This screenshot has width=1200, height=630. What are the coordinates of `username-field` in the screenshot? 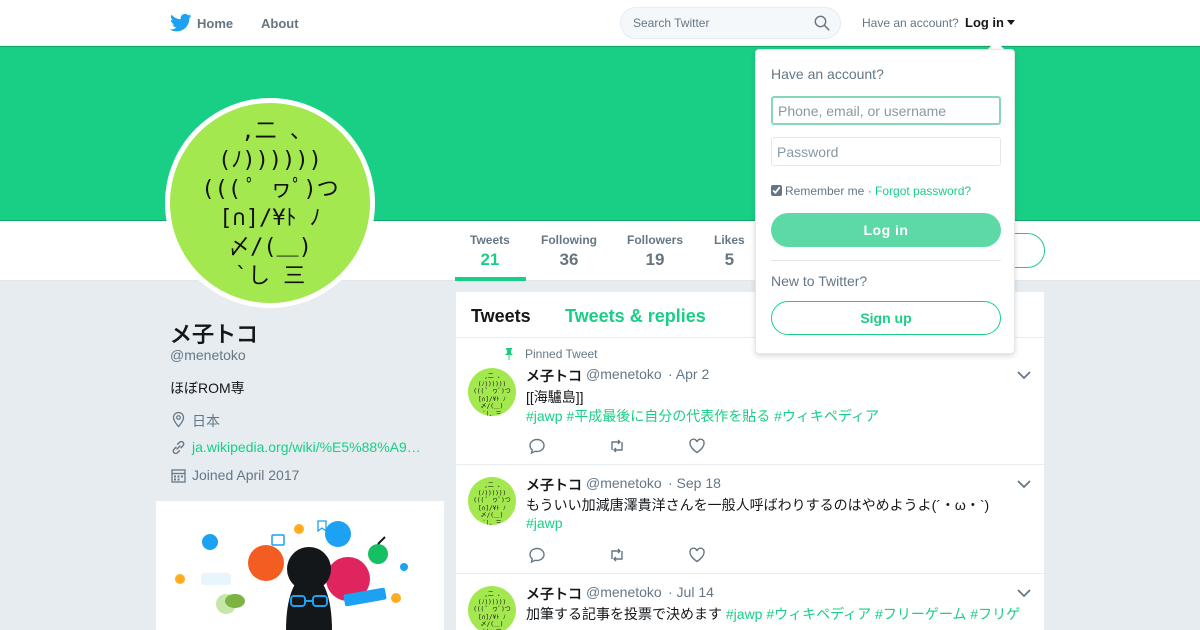 It's located at (886, 110).